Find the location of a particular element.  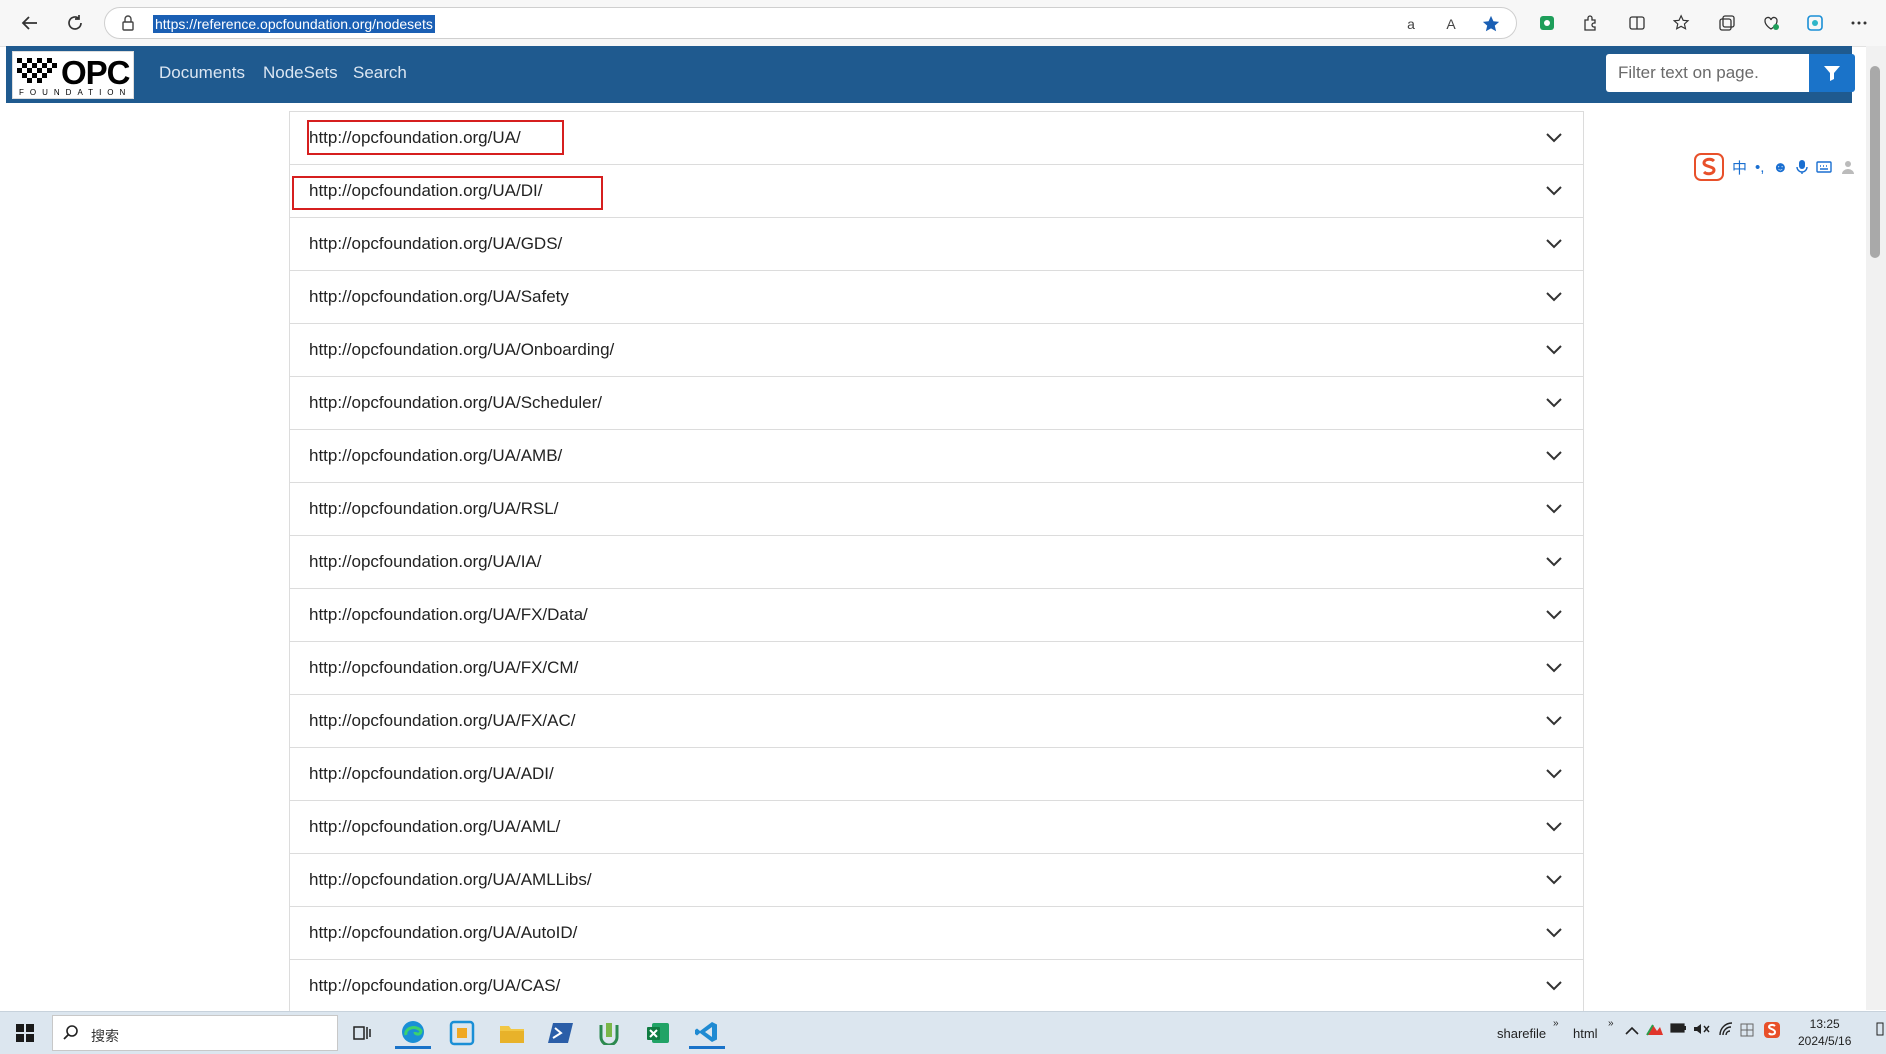

lock-icon is located at coordinates (128, 25).